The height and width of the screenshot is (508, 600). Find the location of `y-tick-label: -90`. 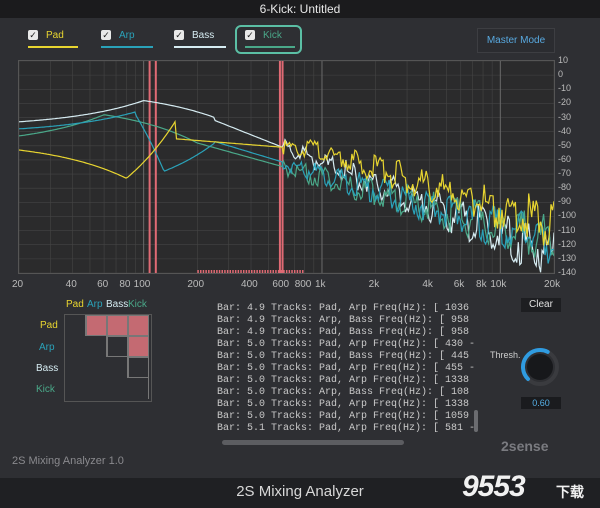

y-tick-label: -90 is located at coordinates (565, 201).